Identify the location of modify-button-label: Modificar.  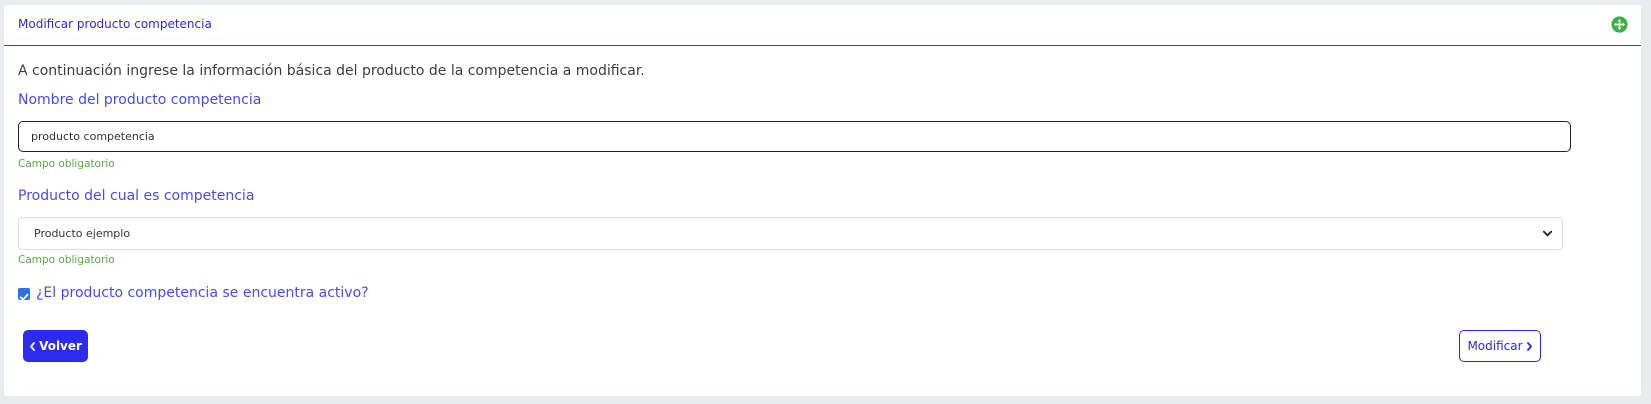
(1495, 346).